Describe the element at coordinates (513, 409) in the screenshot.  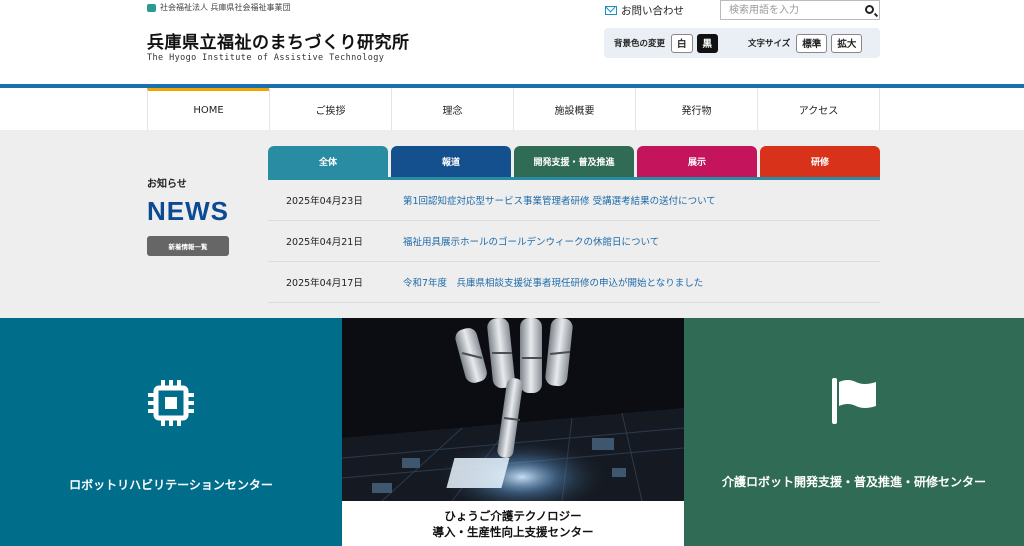
I see `robot-hand-image` at that location.